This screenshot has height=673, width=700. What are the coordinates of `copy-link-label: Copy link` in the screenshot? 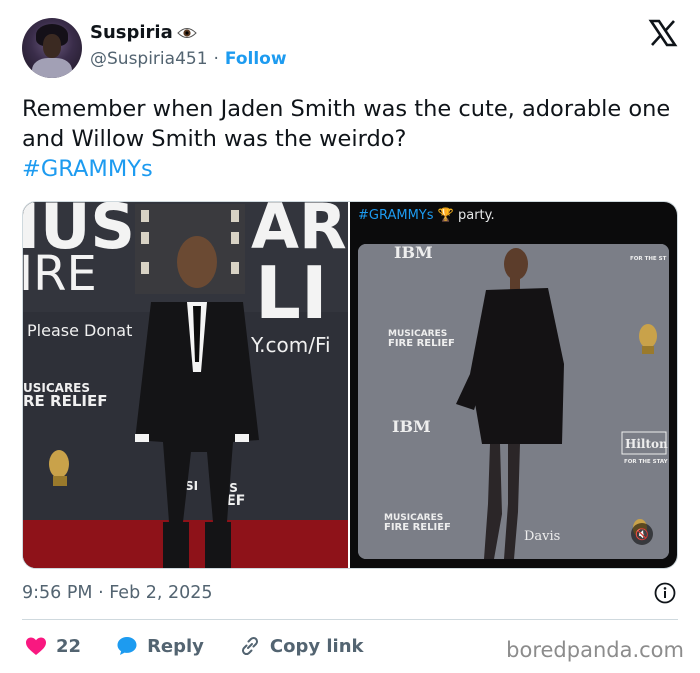 It's located at (316, 646).